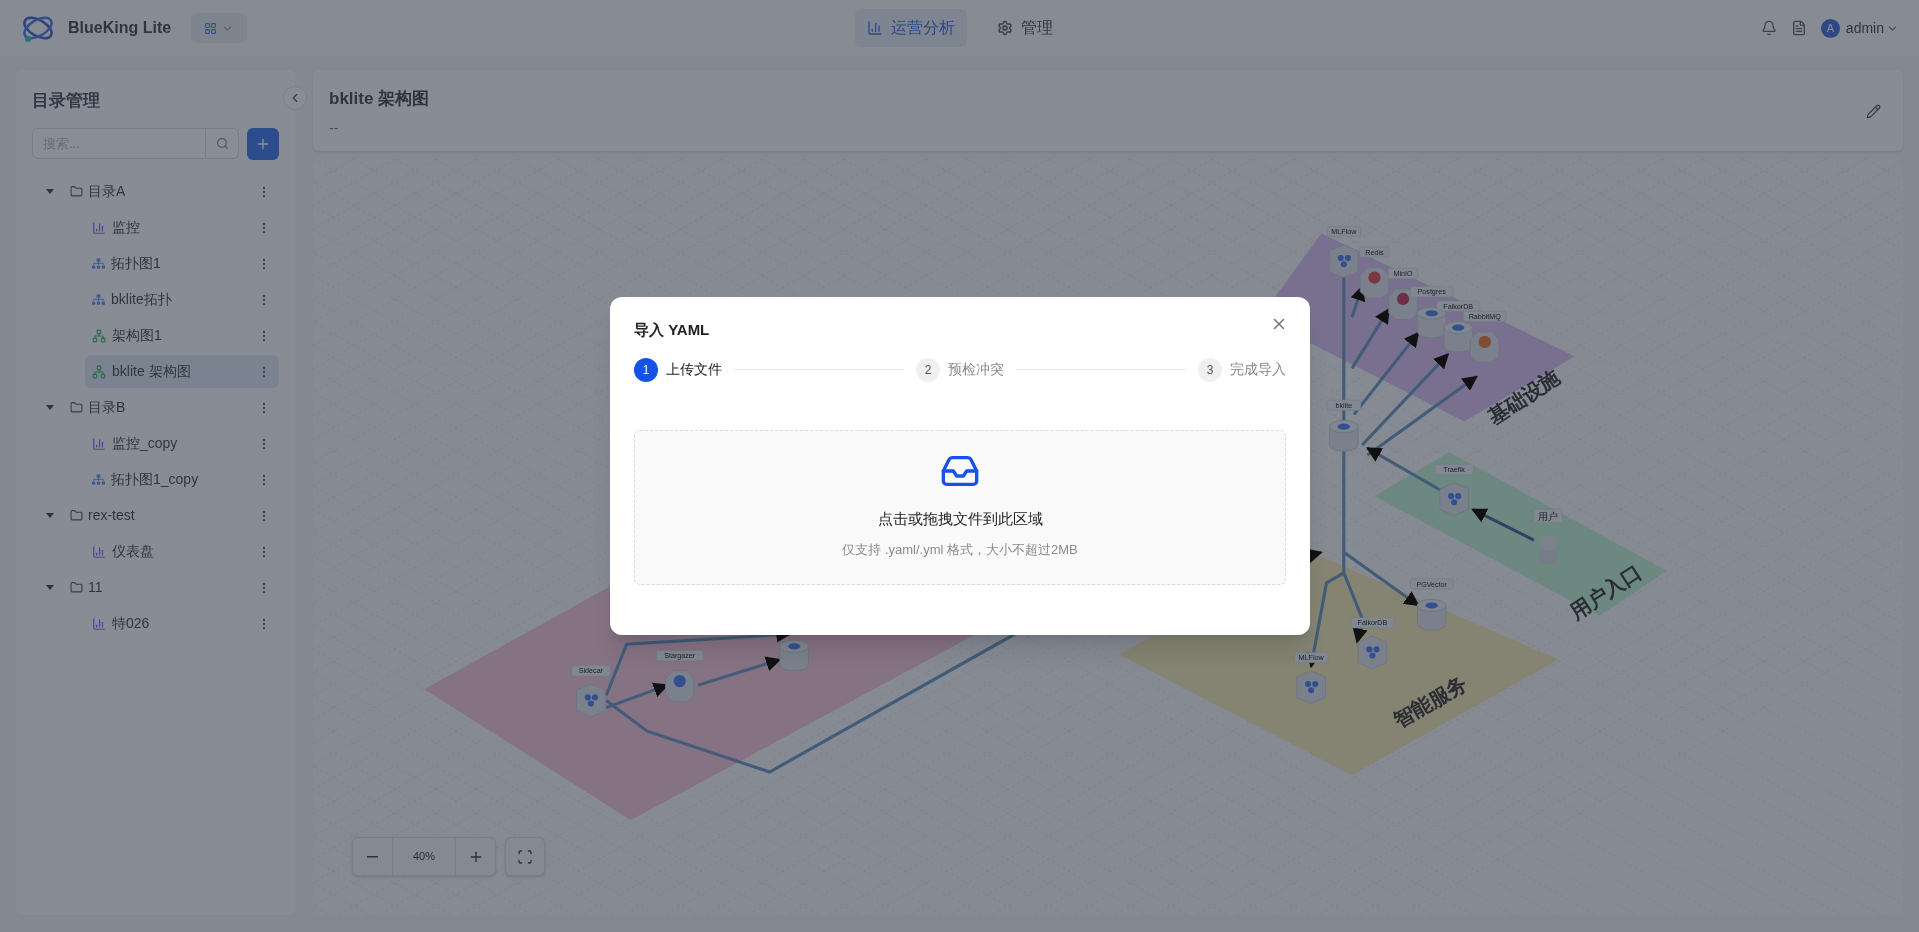 This screenshot has height=932, width=1919. What do you see at coordinates (1403, 273) in the screenshot?
I see `node-label: MinIO` at bounding box center [1403, 273].